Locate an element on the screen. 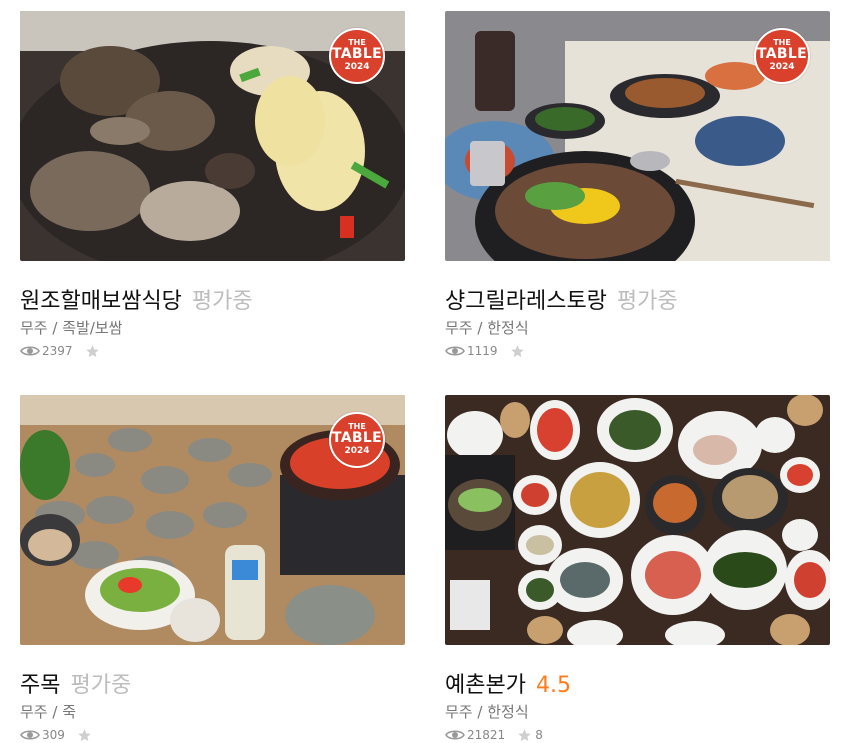  view-count: 2397 is located at coordinates (57, 351).